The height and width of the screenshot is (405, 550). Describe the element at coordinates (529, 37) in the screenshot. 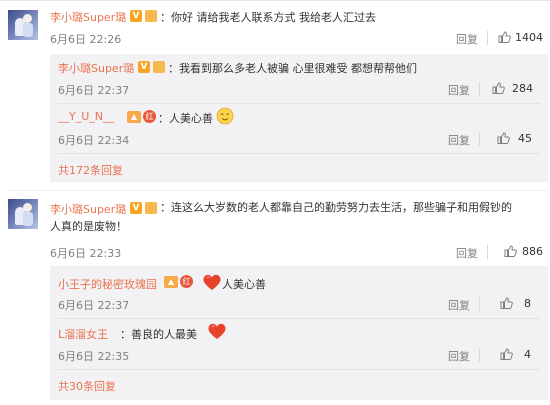

I see `like-count: 1404` at that location.